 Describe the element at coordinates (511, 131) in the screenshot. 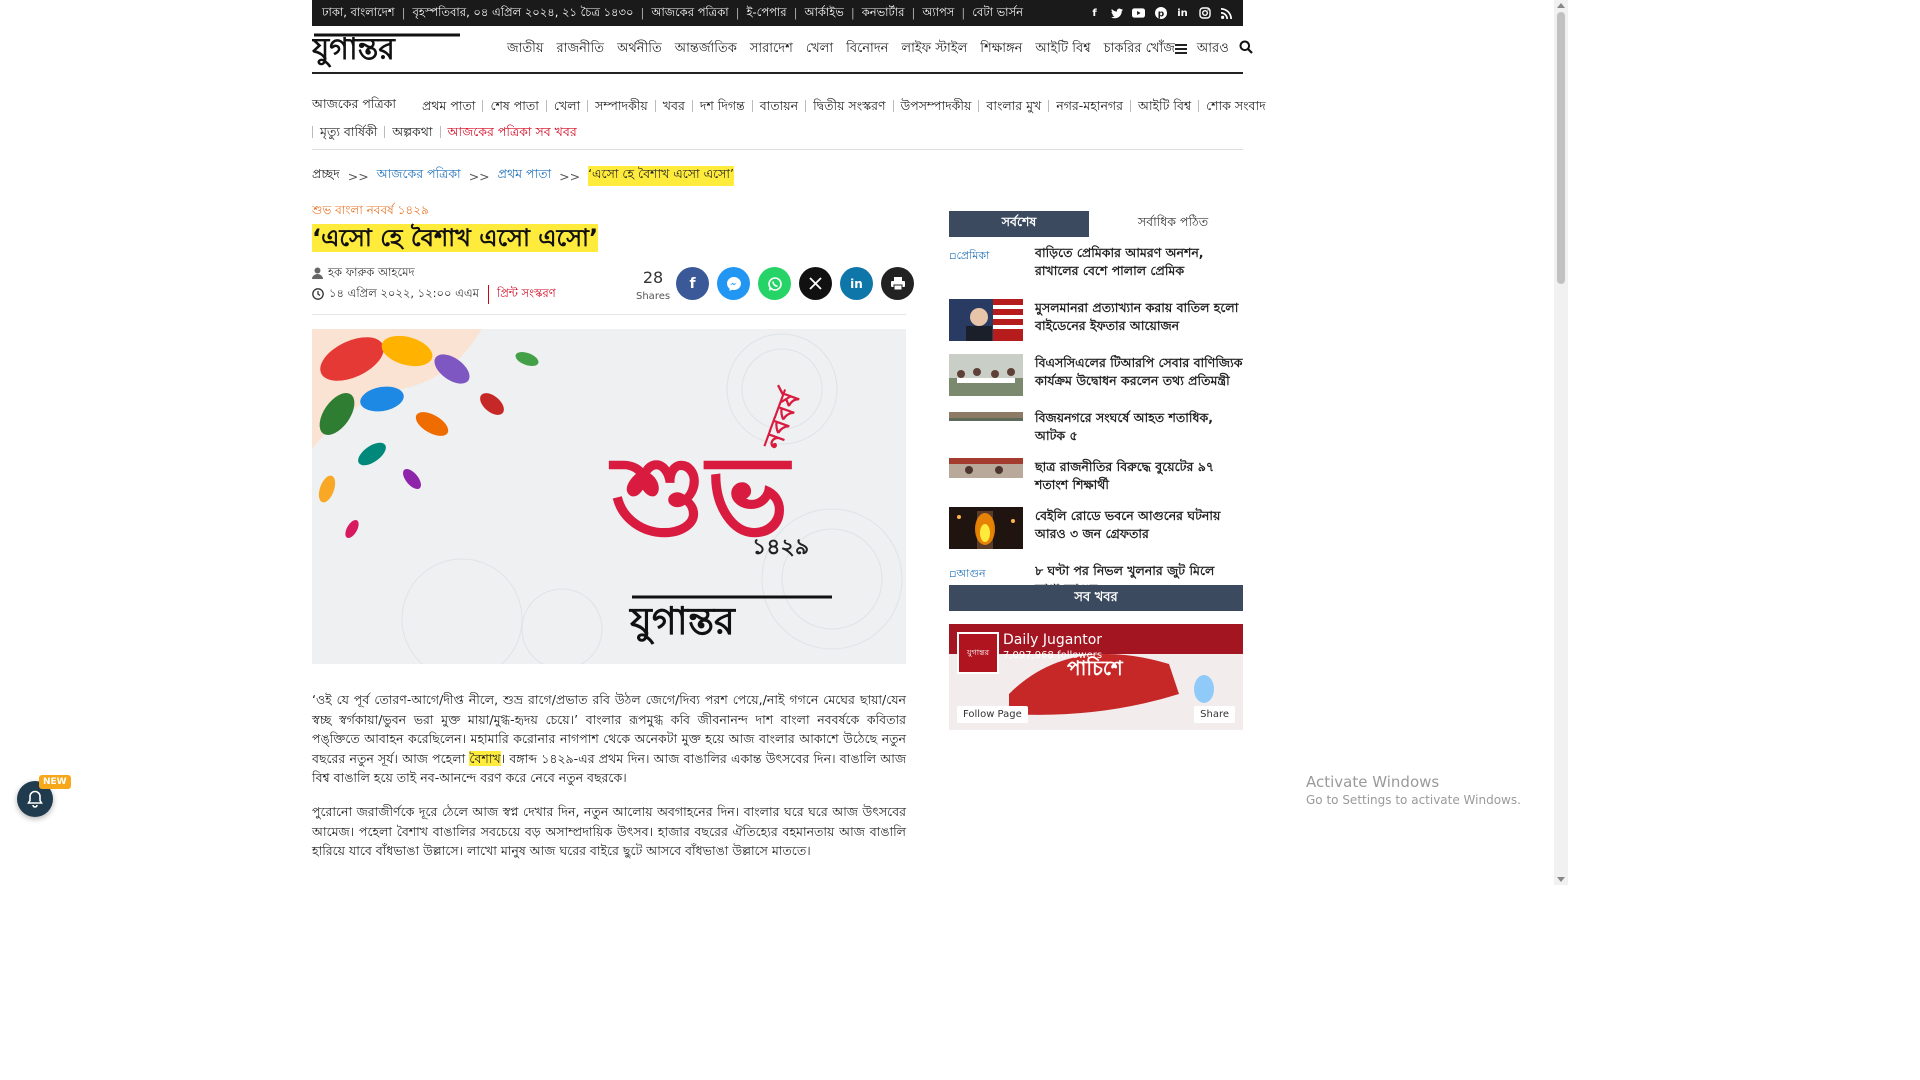

I see `subnav-all-news-link: আজকের পত্রিকা সব খবর` at that location.